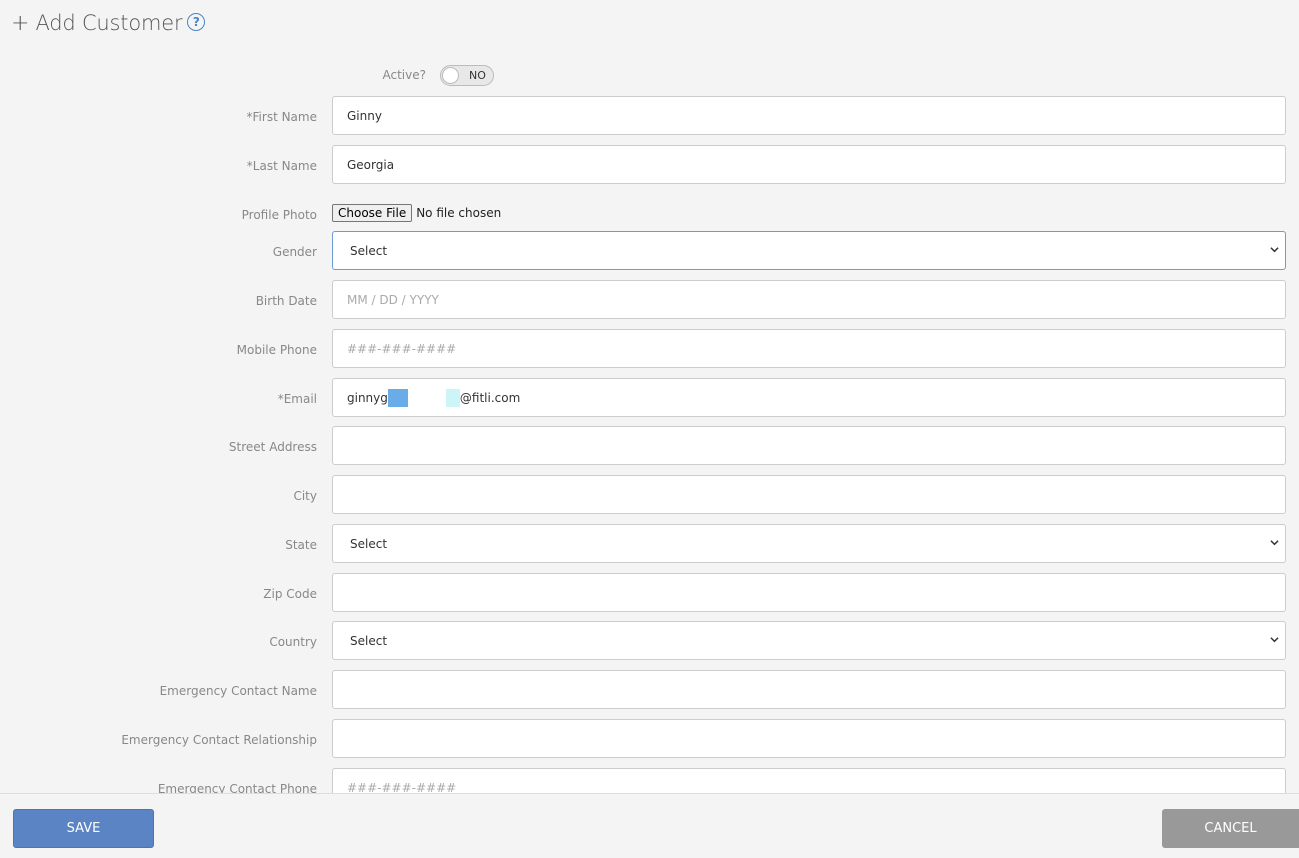 Image resolution: width=1299 pixels, height=858 pixels. Describe the element at coordinates (369, 250) in the screenshot. I see `gender-selected-value: Select` at that location.